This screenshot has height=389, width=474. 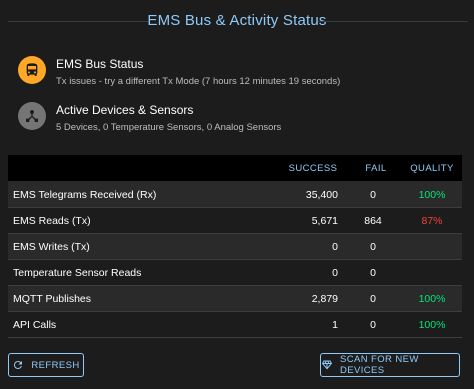 I want to click on row-success: 2,879, so click(x=324, y=298).